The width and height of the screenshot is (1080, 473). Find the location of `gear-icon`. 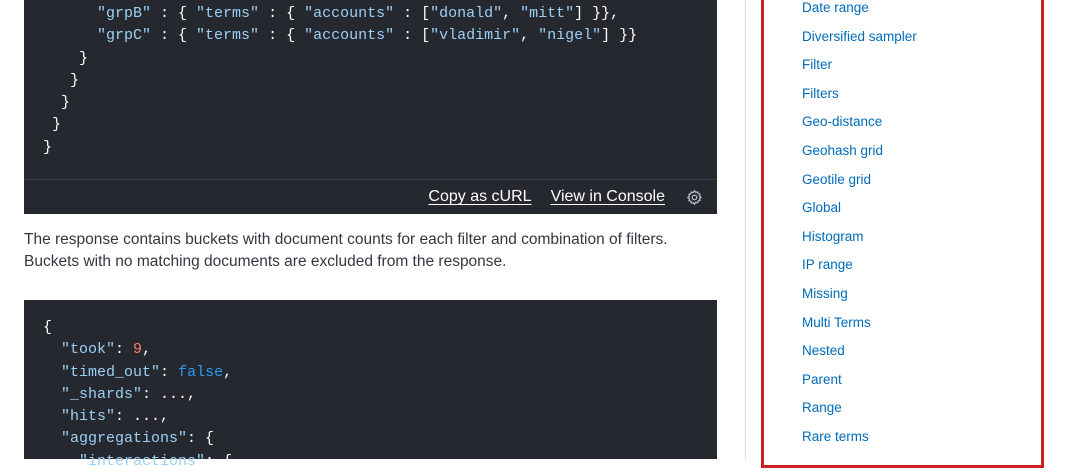

gear-icon is located at coordinates (694, 197).